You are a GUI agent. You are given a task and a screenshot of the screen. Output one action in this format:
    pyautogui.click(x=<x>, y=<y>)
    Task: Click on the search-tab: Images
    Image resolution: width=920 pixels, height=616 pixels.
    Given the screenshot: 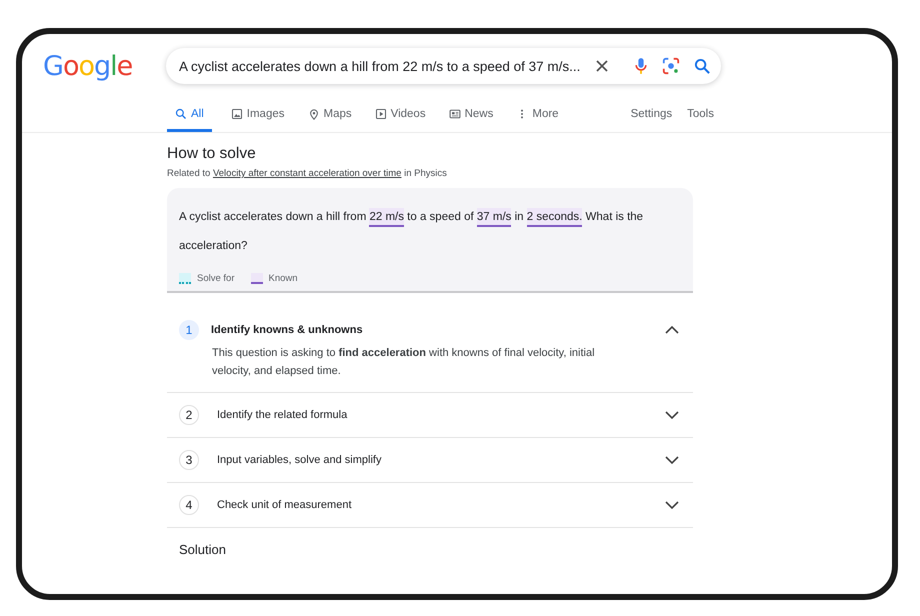 What is the action you would take?
    pyautogui.click(x=257, y=118)
    